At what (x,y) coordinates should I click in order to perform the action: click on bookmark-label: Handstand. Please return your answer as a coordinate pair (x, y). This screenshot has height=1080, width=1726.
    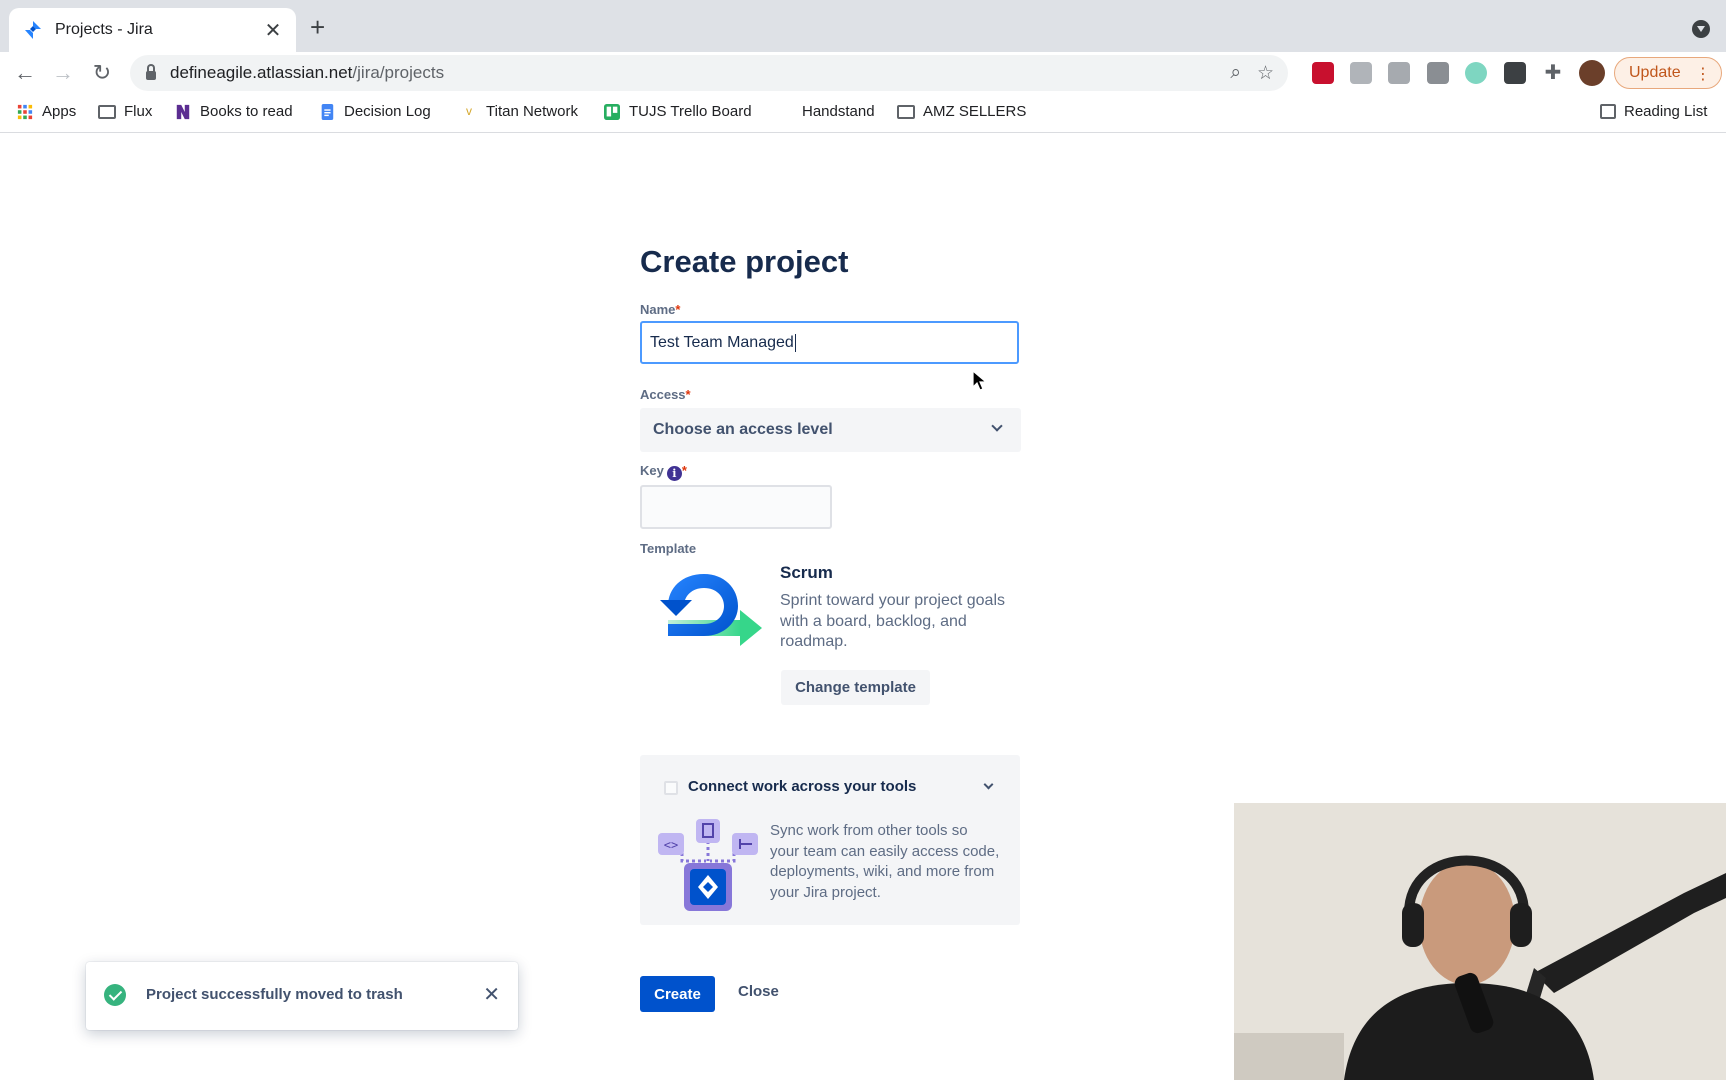
    Looking at the image, I should click on (838, 111).